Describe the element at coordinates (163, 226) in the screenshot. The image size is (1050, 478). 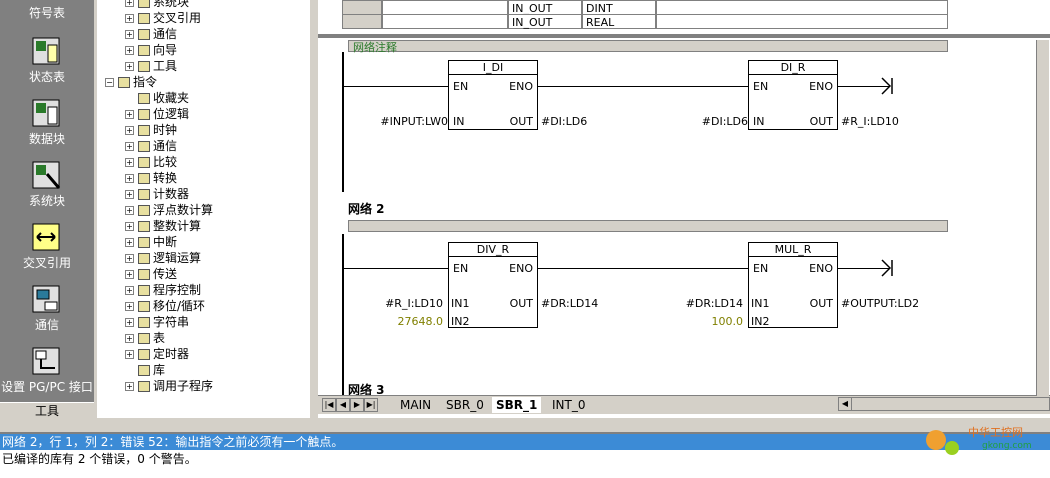
I see `tree-item: + 整数计算` at that location.